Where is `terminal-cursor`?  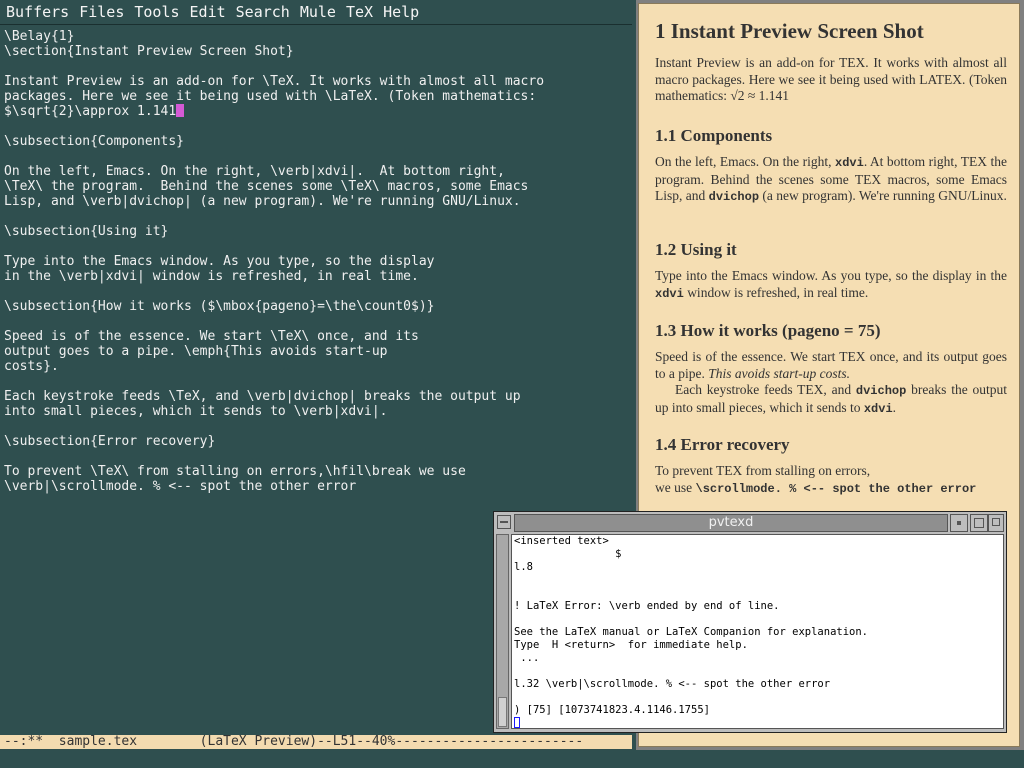
terminal-cursor is located at coordinates (517, 722).